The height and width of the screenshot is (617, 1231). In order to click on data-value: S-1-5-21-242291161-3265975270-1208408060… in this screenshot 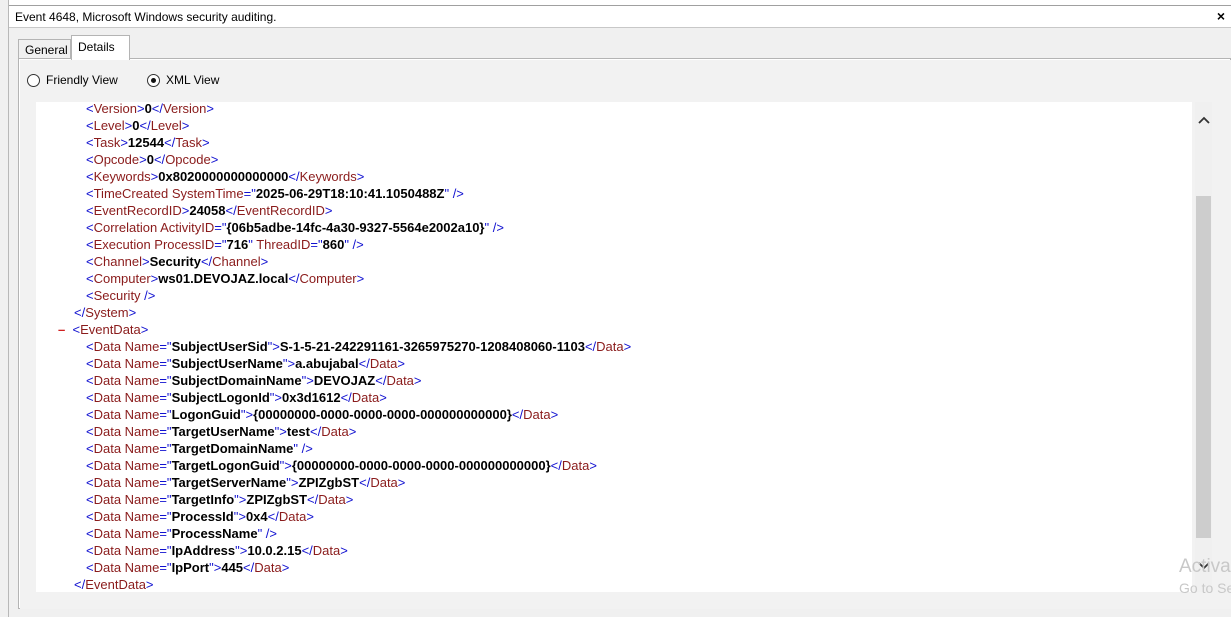, I will do `click(432, 346)`.